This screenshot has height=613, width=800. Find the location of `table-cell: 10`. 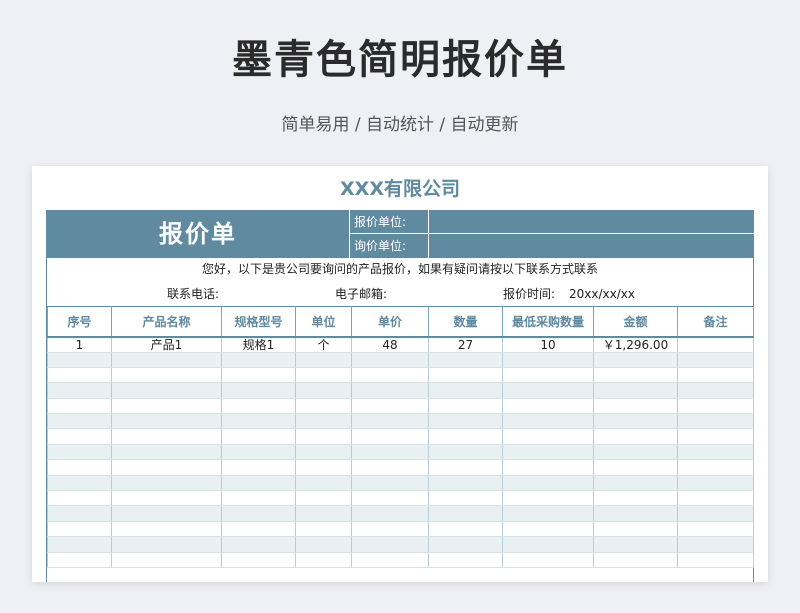

table-cell: 10 is located at coordinates (548, 344).